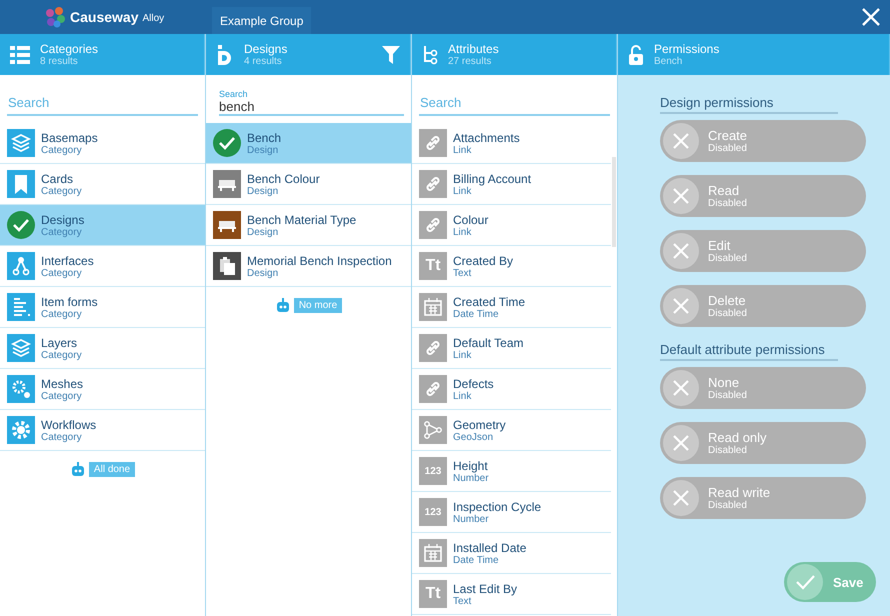 This screenshot has height=616, width=890. What do you see at coordinates (20, 55) in the screenshot?
I see `list-icon` at bounding box center [20, 55].